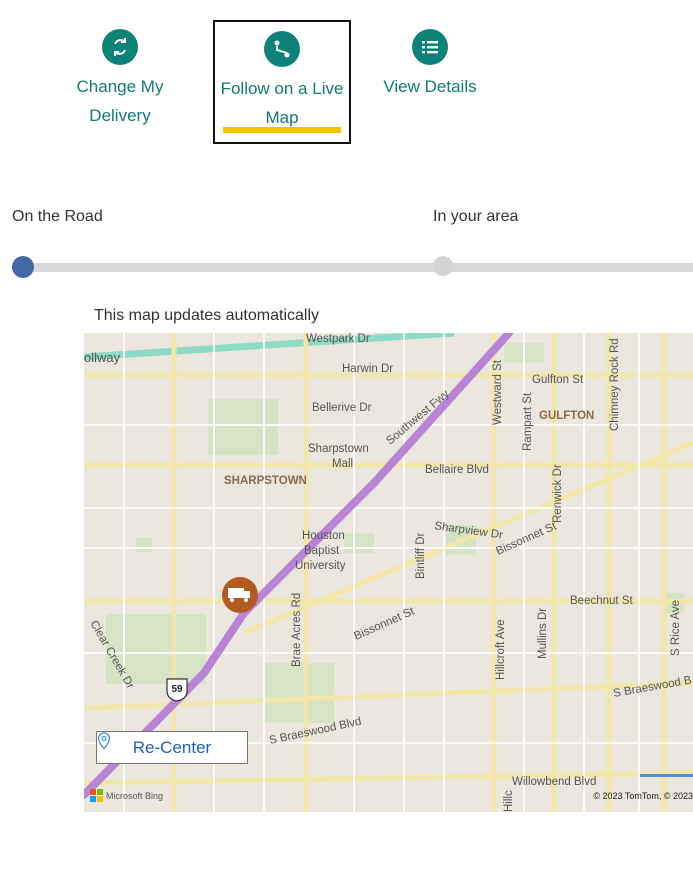 The height and width of the screenshot is (892, 693). I want to click on map-label: Westward St, so click(498, 392).